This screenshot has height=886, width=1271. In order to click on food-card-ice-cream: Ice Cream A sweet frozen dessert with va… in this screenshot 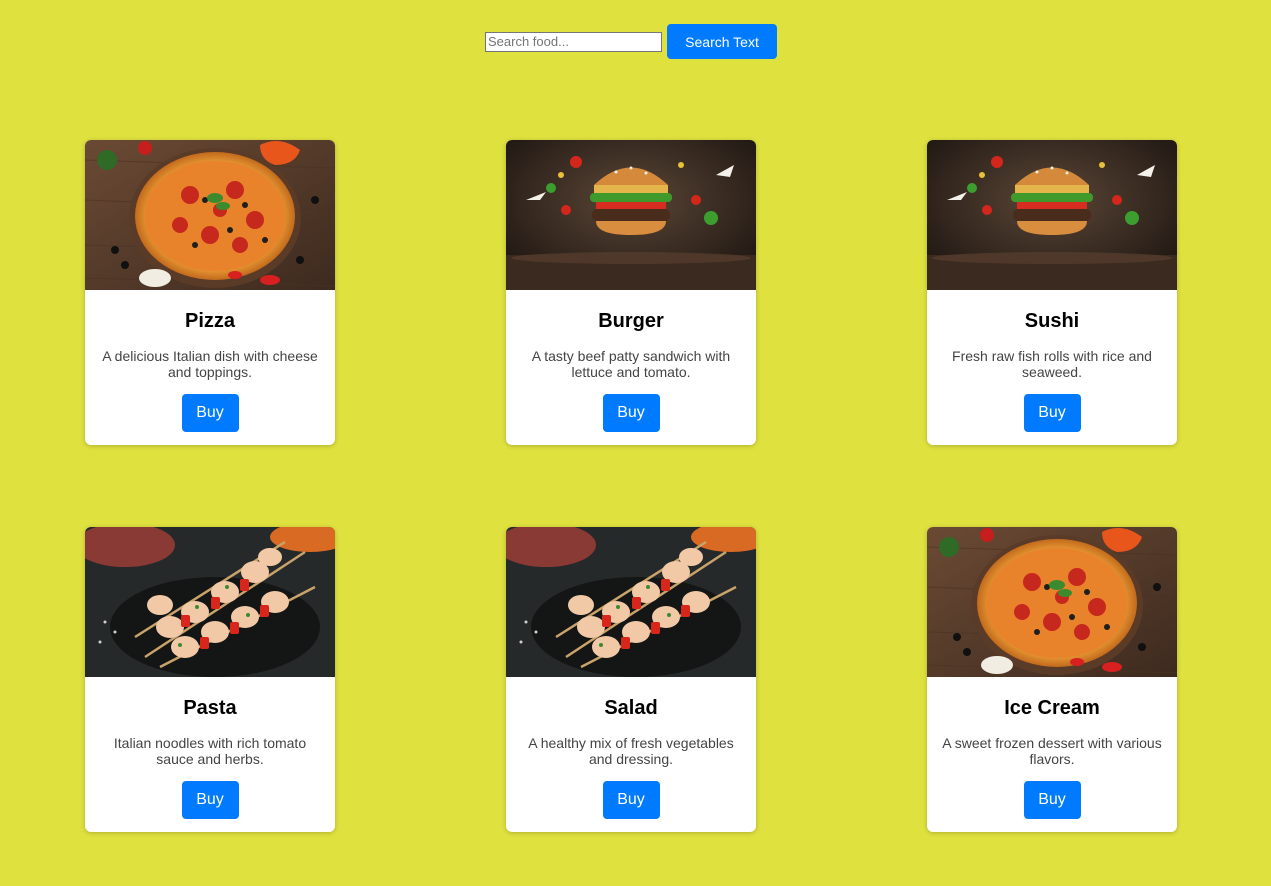, I will do `click(1052, 679)`.